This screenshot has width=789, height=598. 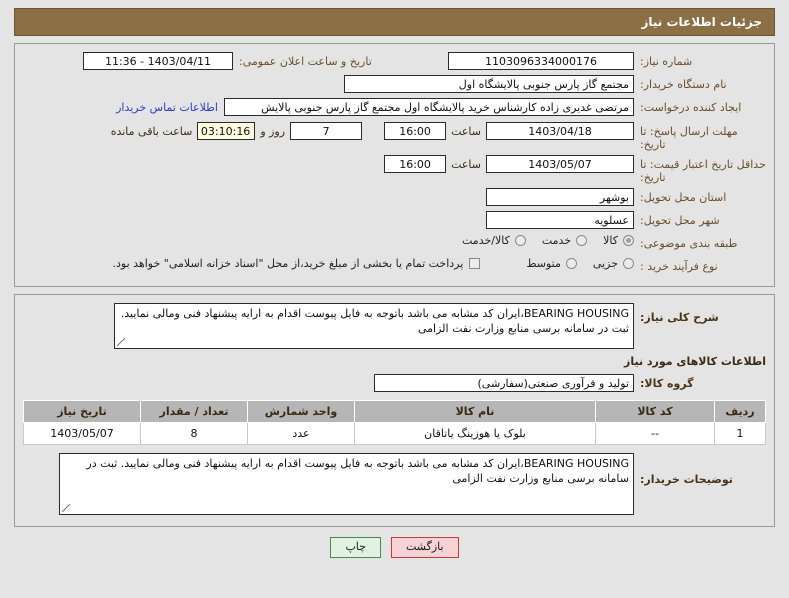 I want to click on process-radio-jozi: جزیی, so click(x=613, y=263).